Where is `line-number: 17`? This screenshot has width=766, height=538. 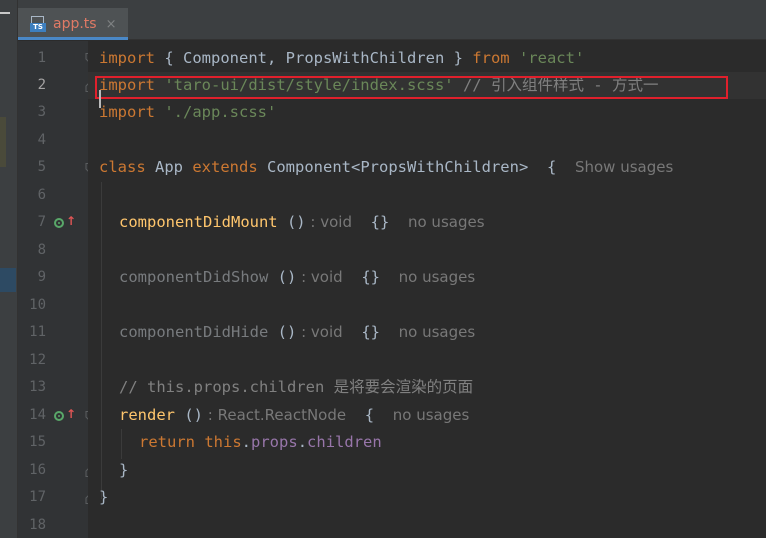
line-number: 17 is located at coordinates (37, 497).